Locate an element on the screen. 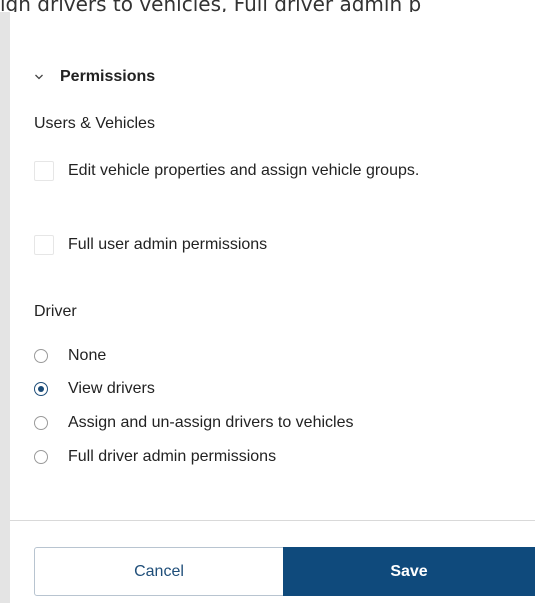  section-title: Permissions is located at coordinates (108, 76).